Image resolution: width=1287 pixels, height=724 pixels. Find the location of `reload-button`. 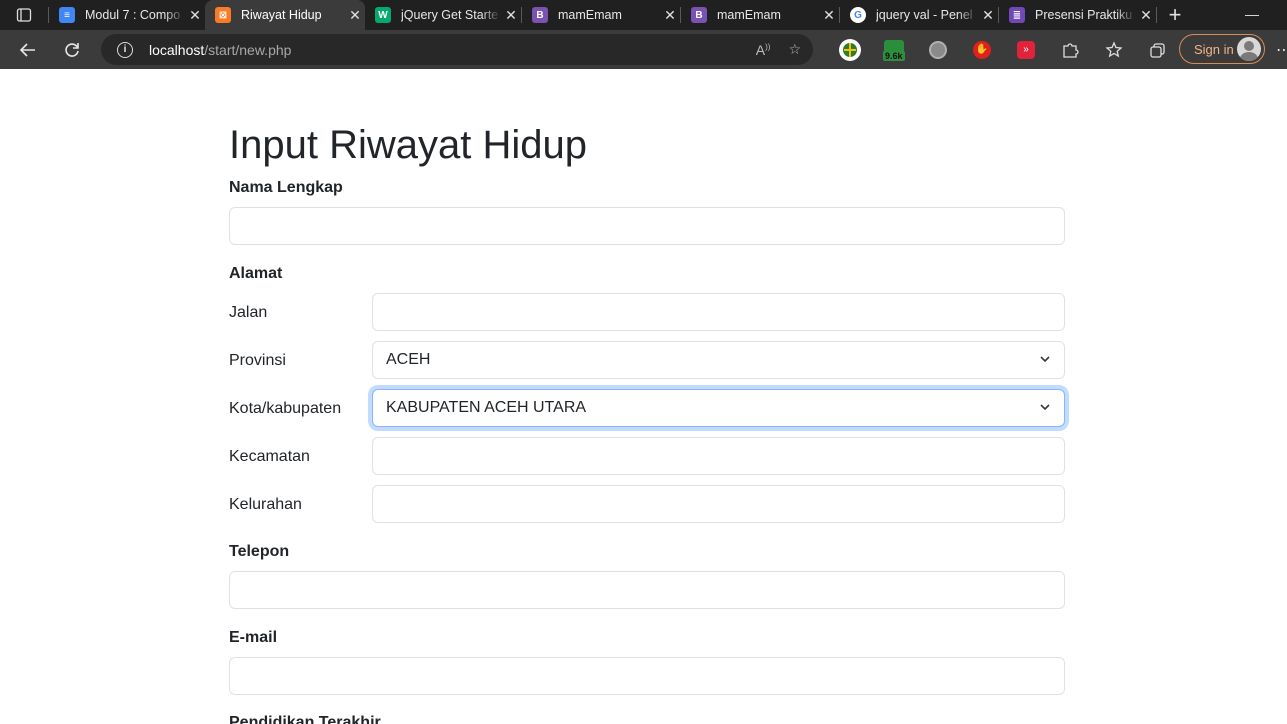

reload-button is located at coordinates (72, 49).